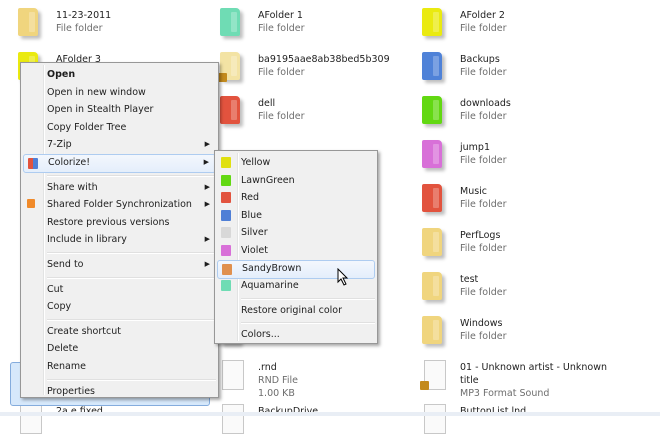 Image resolution: width=660 pixels, height=440 pixels. What do you see at coordinates (480, 235) in the screenshot?
I see `item-name: PerfLogs` at bounding box center [480, 235].